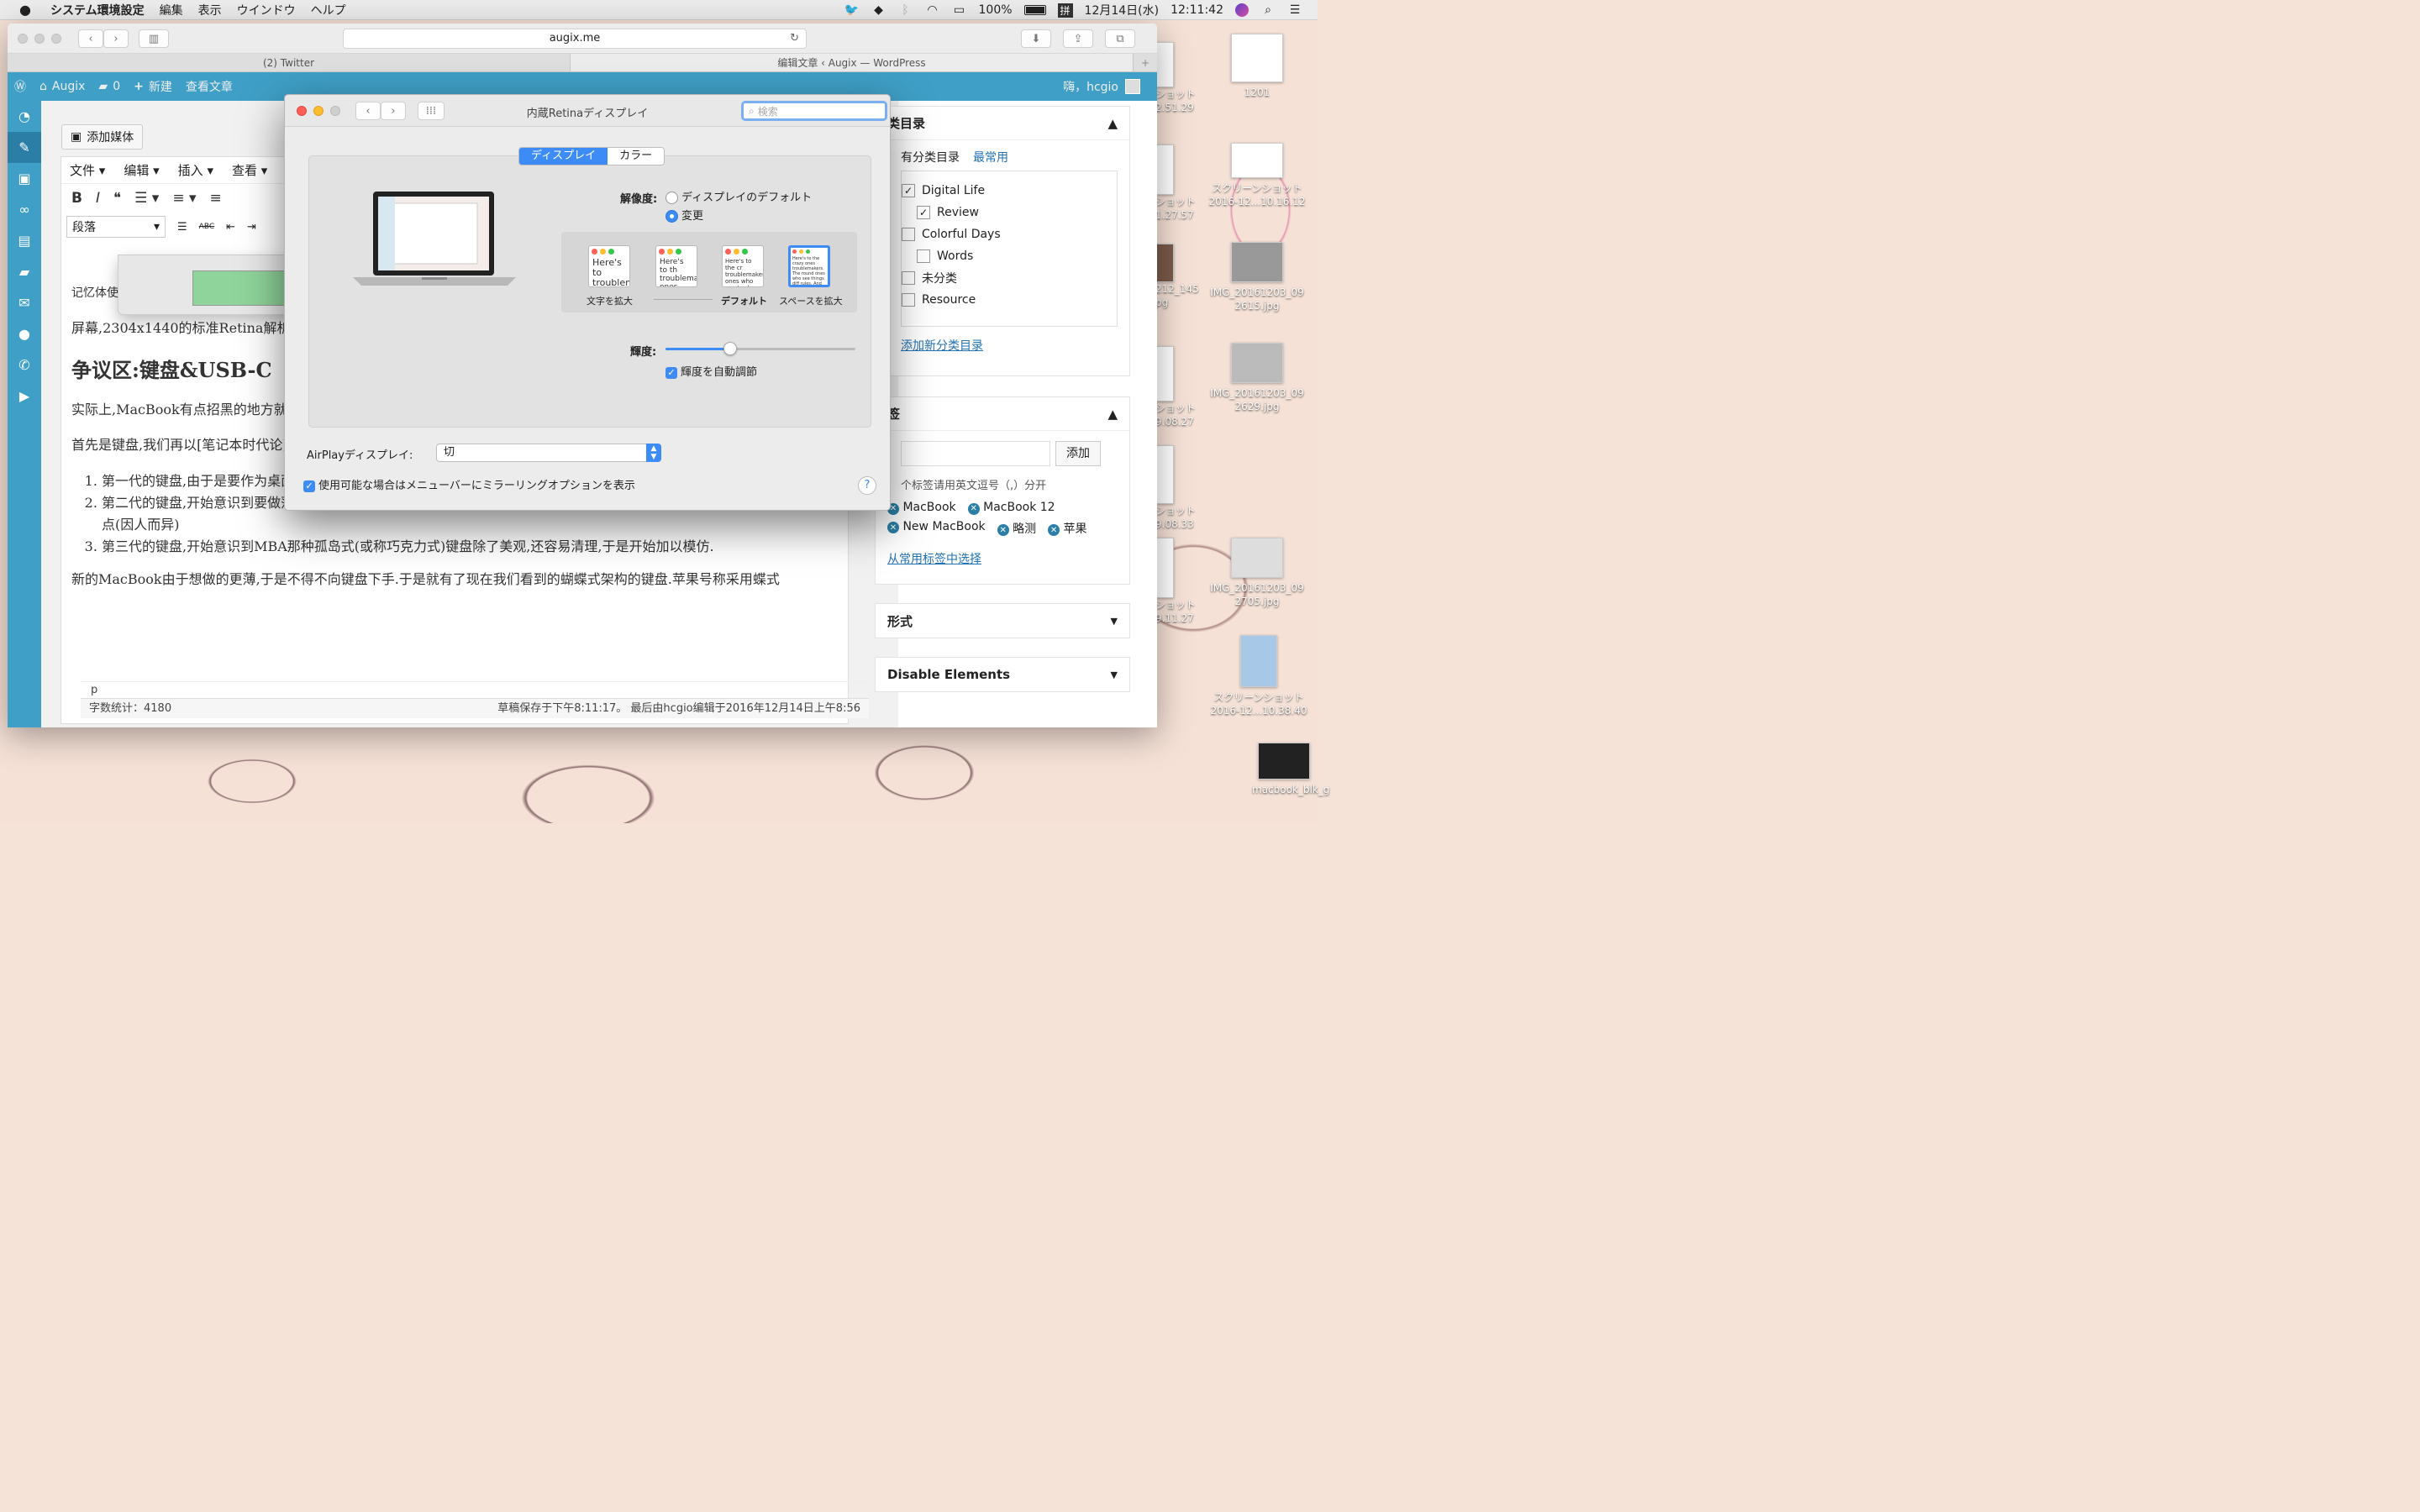 The height and width of the screenshot is (1512, 2420). Describe the element at coordinates (56, 39) in the screenshot. I see `zoom-button` at that location.